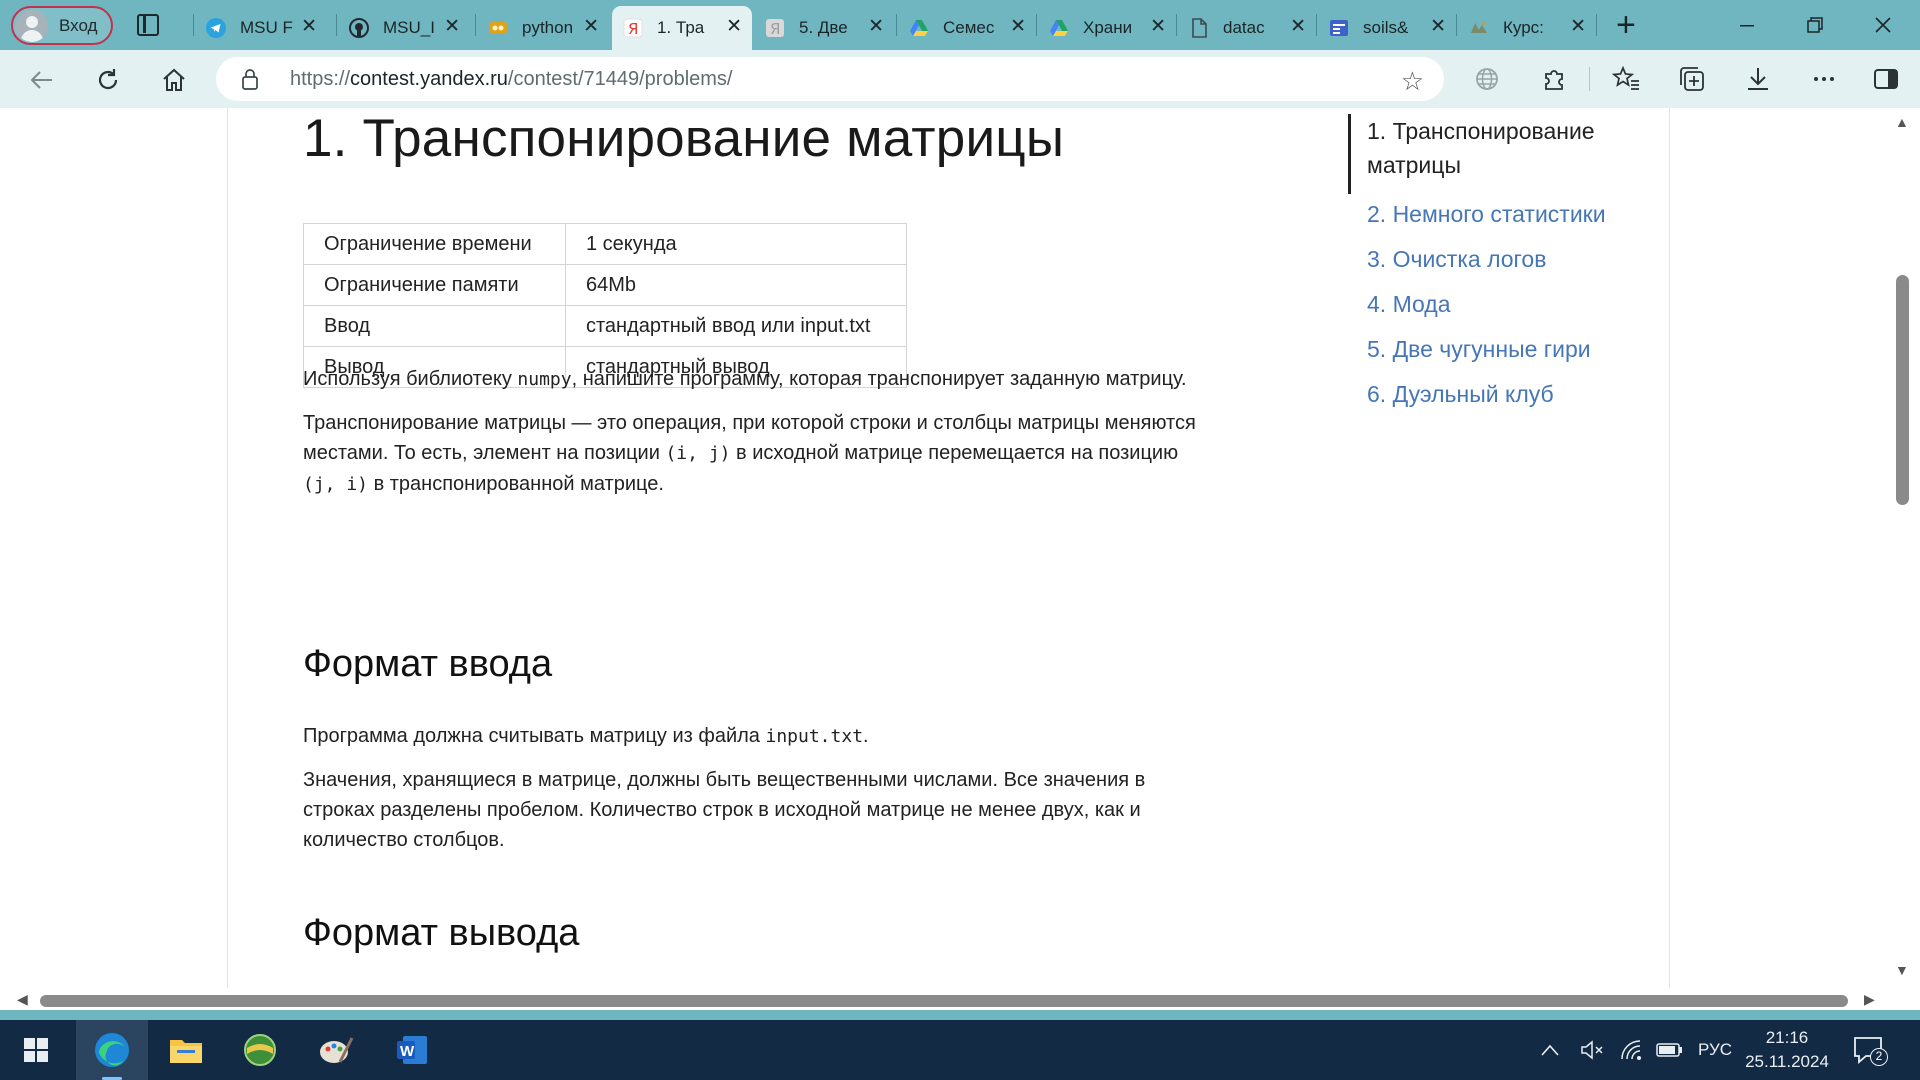 Image resolution: width=1920 pixels, height=1080 pixels. I want to click on taskbar-file-explorer, so click(186, 1050).